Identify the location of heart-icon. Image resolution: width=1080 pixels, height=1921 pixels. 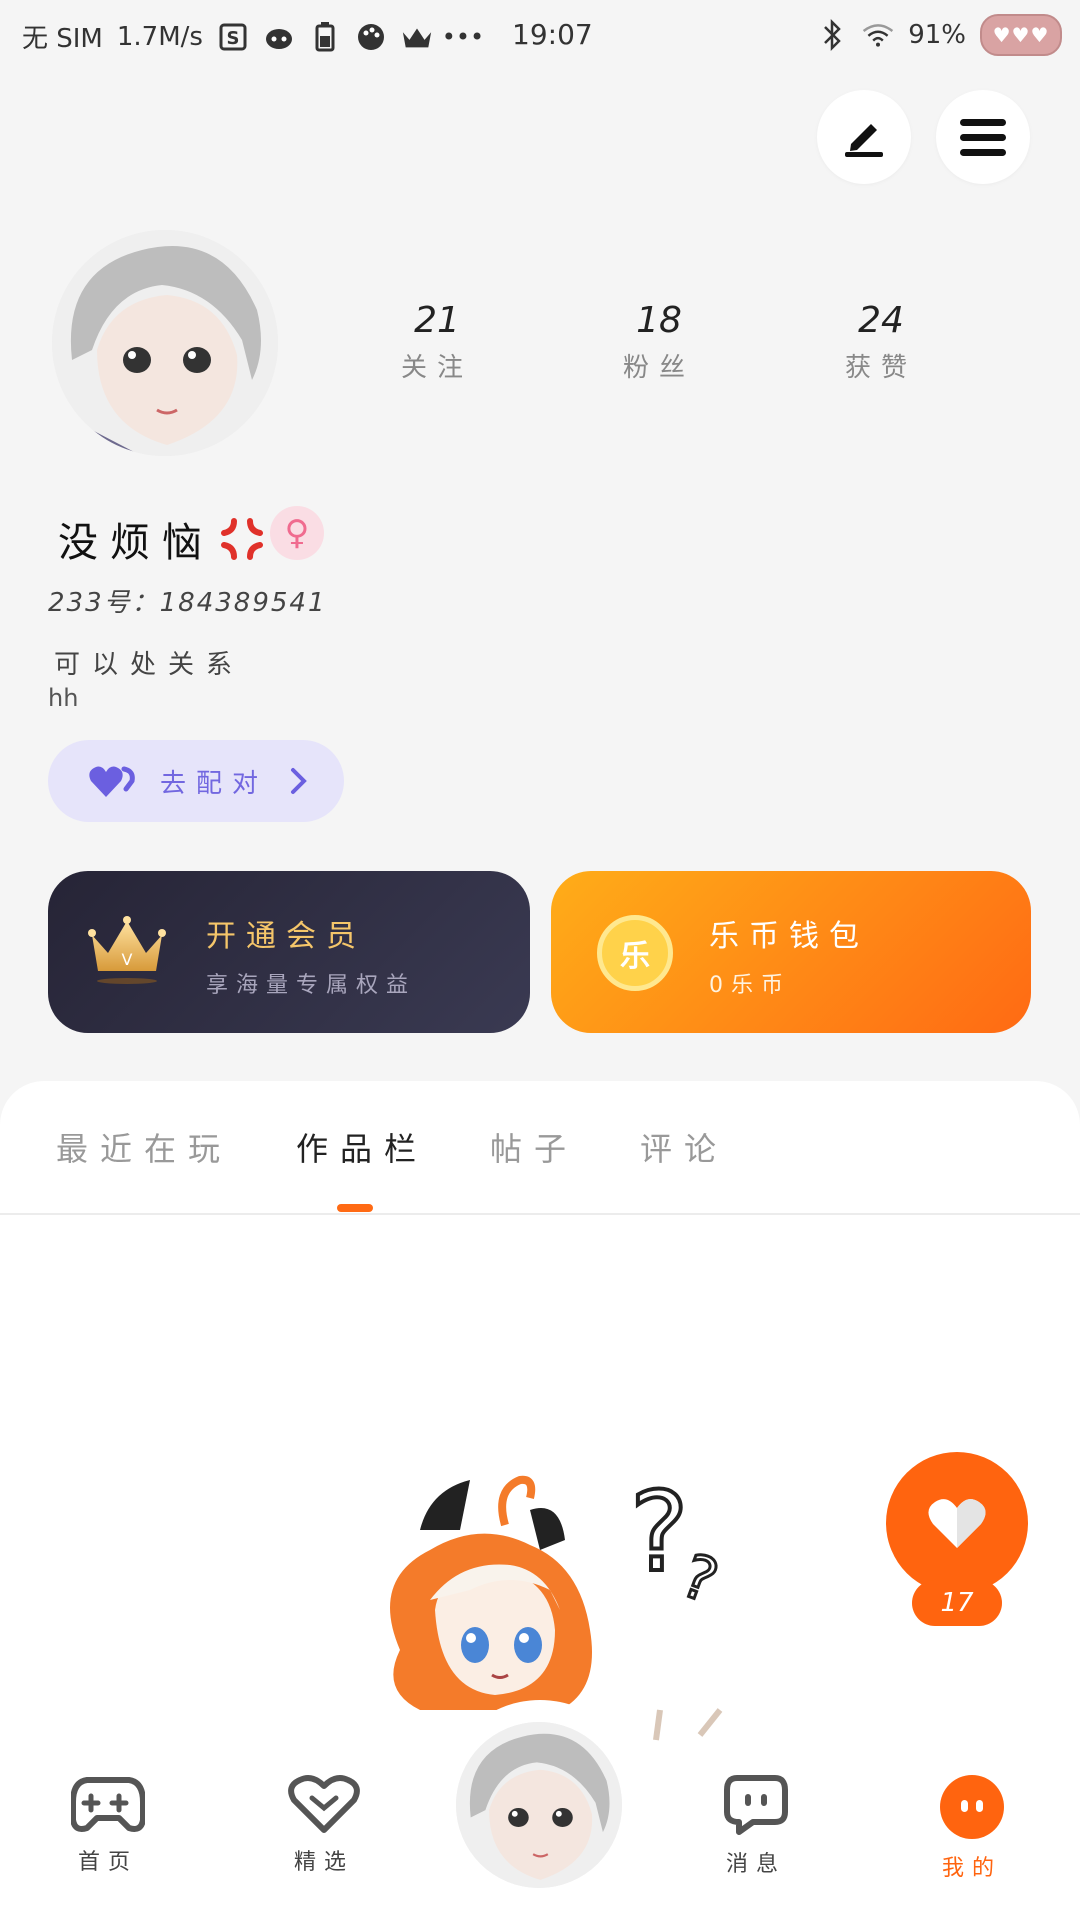
(957, 1523).